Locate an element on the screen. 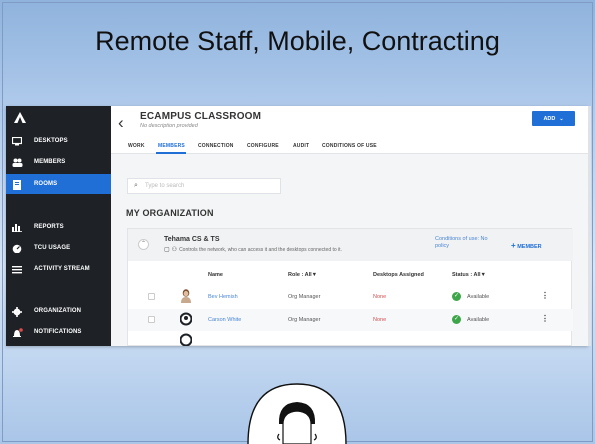 Image resolution: width=595 pixels, height=444 pixels. active-tab-indicator is located at coordinates (171, 153).